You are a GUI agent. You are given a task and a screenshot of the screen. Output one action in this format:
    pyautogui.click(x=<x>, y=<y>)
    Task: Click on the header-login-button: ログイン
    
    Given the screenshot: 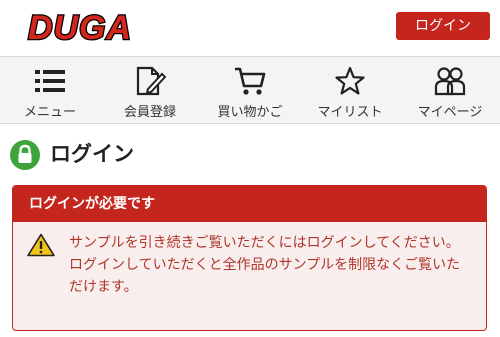 What is the action you would take?
    pyautogui.click(x=443, y=26)
    